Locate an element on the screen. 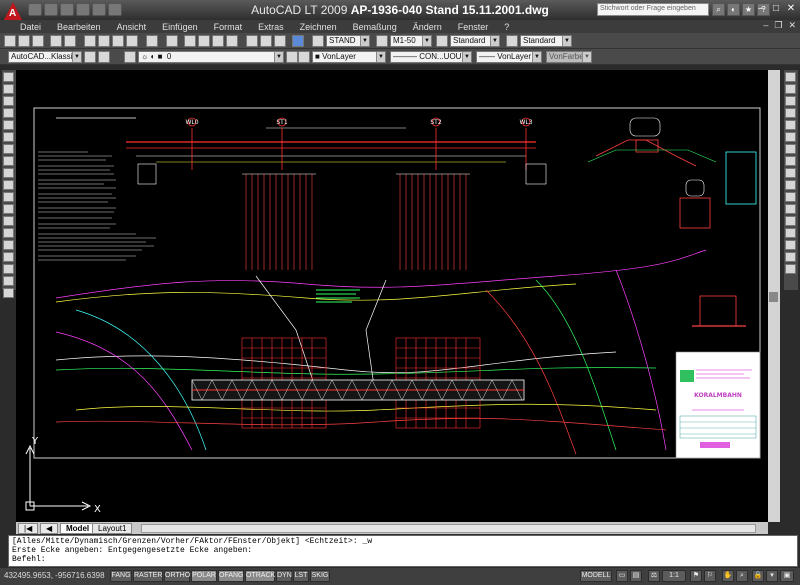 The height and width of the screenshot is (585, 800). polyline-icon is located at coordinates (8, 101).